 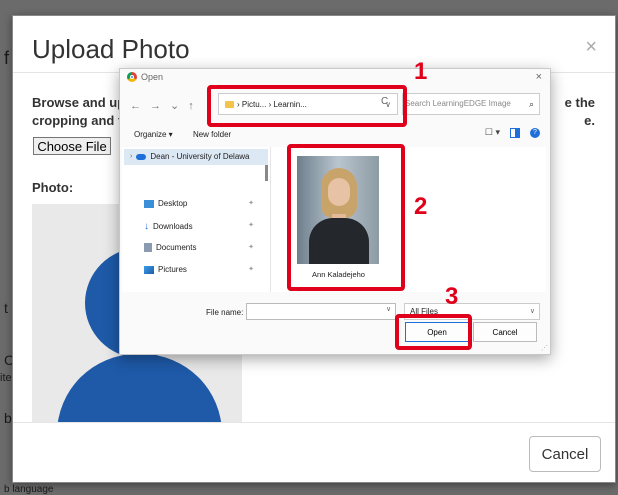 I want to click on step-3-label: 3, so click(x=452, y=296).